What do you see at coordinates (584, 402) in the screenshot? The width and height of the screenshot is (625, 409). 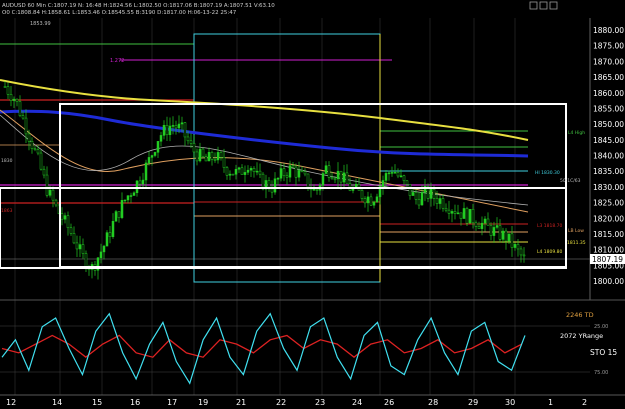 I see `time-tick-label: 2` at bounding box center [584, 402].